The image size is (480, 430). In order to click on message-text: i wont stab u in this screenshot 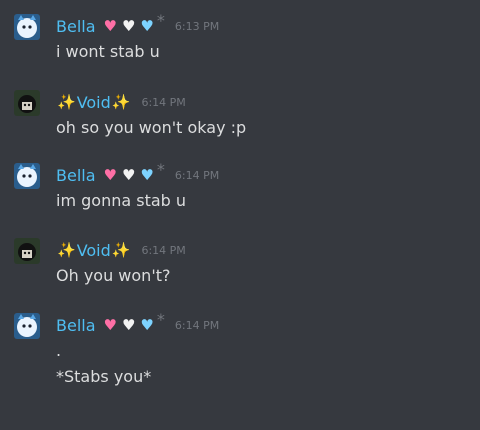, I will do `click(108, 51)`.